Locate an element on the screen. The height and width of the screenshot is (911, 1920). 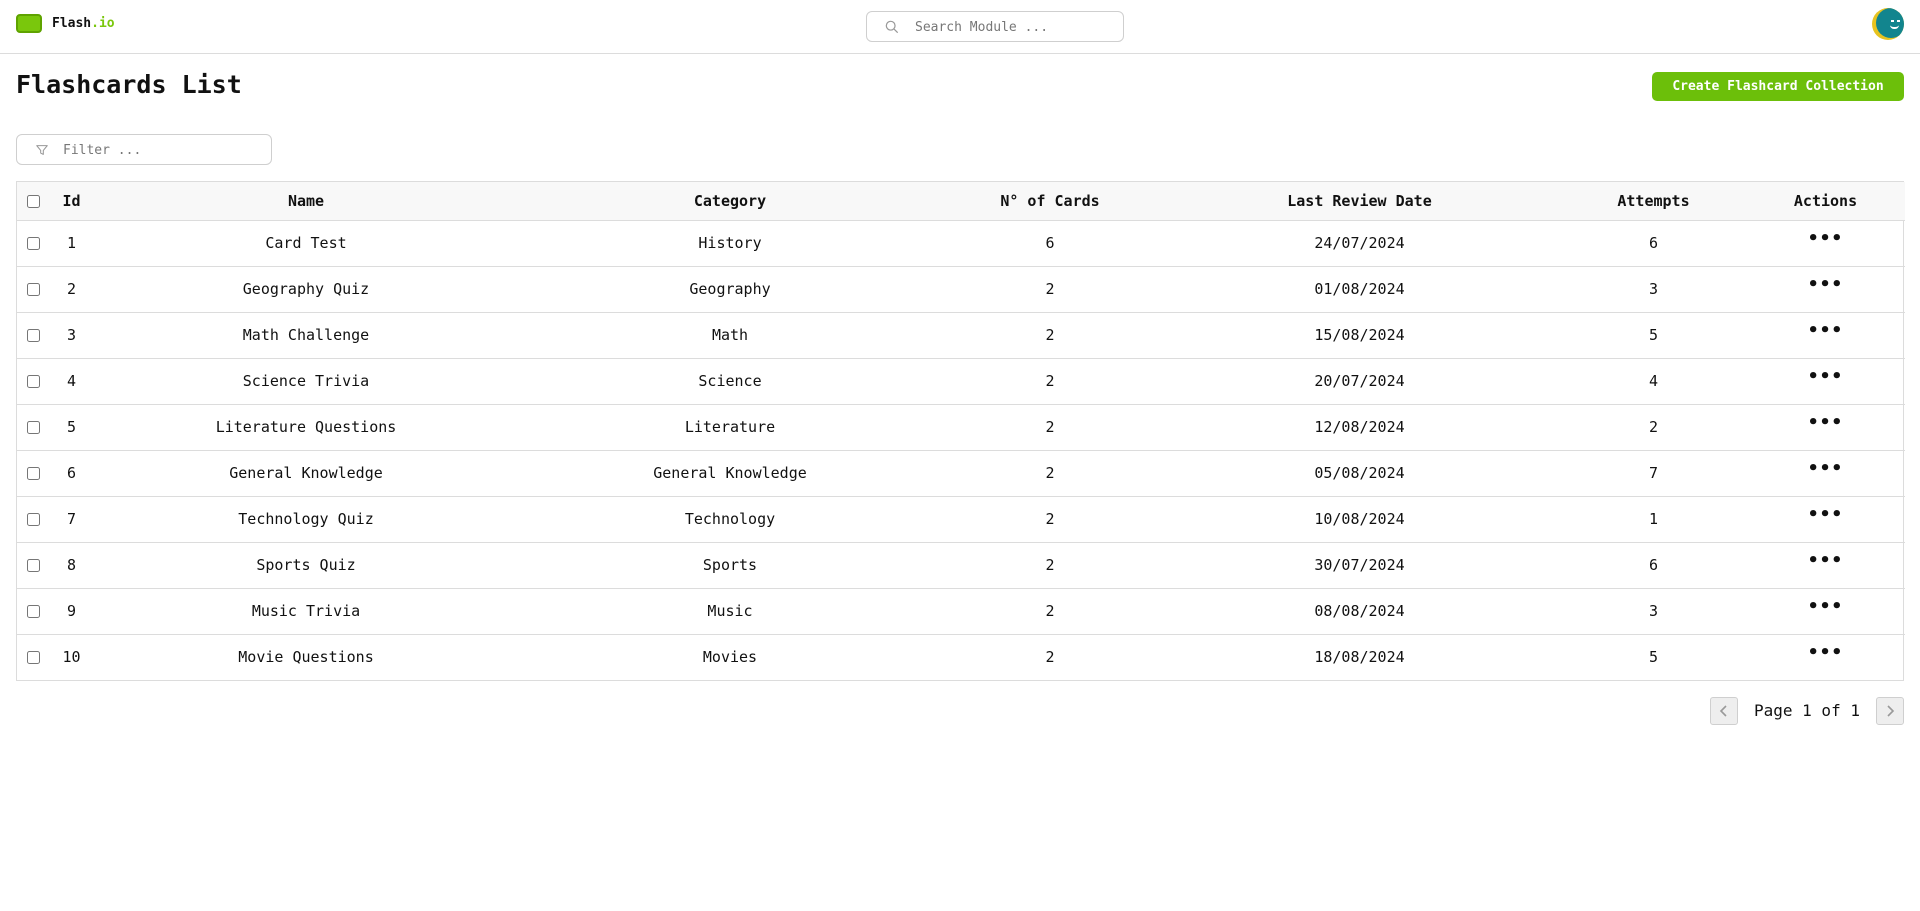
cell-id: 1 is located at coordinates (71, 243).